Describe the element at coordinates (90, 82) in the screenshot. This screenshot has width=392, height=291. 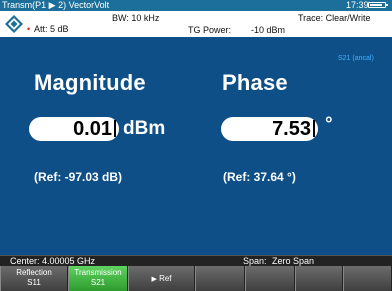
I see `magnitude-heading: Magnitude` at that location.